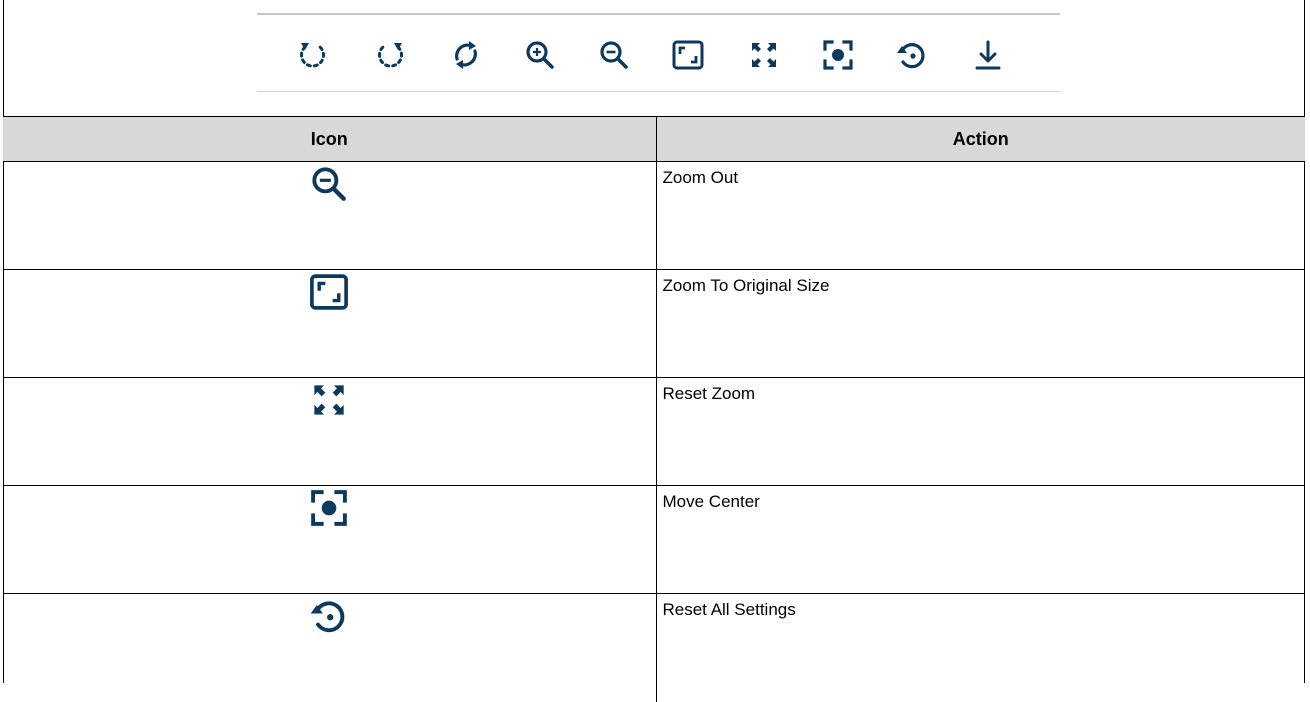 This screenshot has height=702, width=1310. Describe the element at coordinates (540, 55) in the screenshot. I see `zoom-in-icon` at that location.